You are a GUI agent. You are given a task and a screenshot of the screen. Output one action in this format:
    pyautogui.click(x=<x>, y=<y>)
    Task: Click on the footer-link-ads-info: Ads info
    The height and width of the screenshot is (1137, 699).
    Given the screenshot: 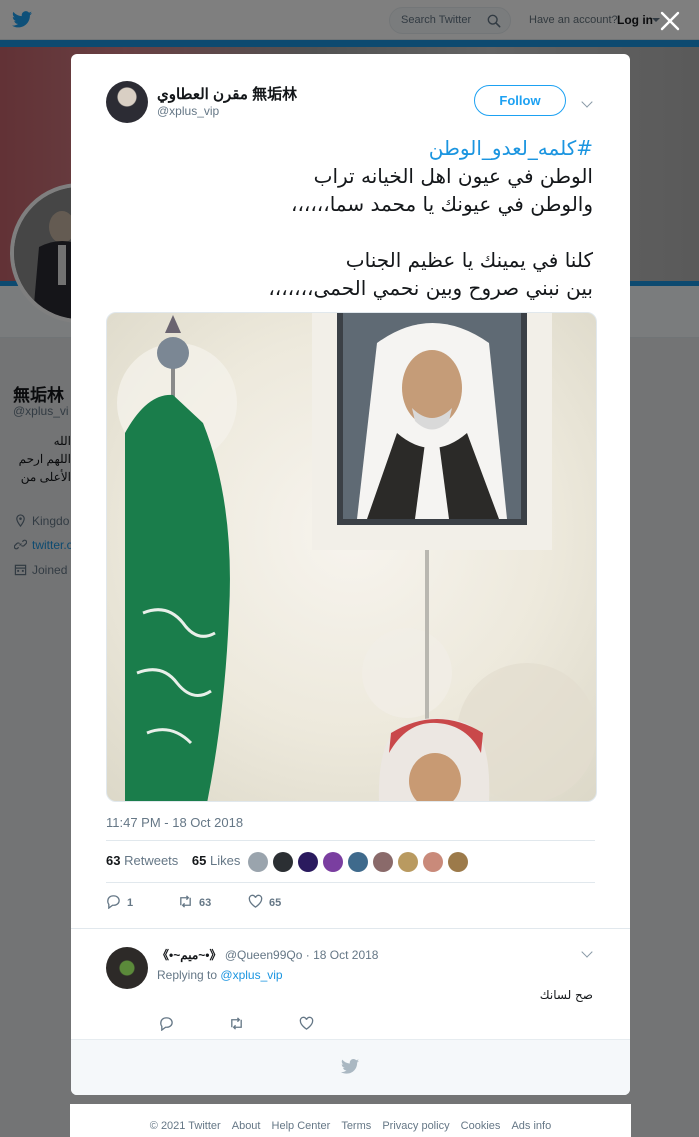 What is the action you would take?
    pyautogui.click(x=531, y=1126)
    